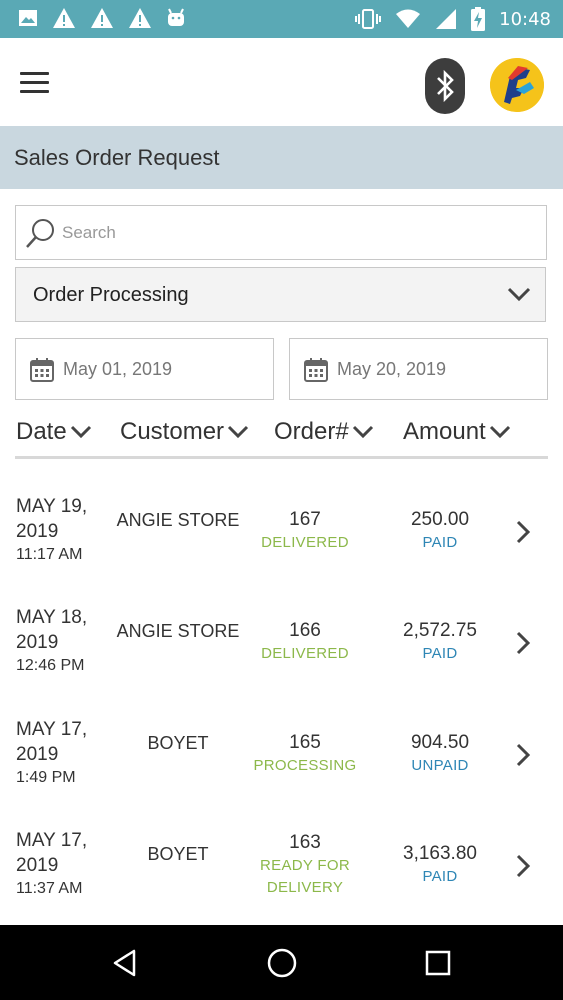 The height and width of the screenshot is (1000, 563). Describe the element at coordinates (525, 19) in the screenshot. I see `clock: 10:48` at that location.